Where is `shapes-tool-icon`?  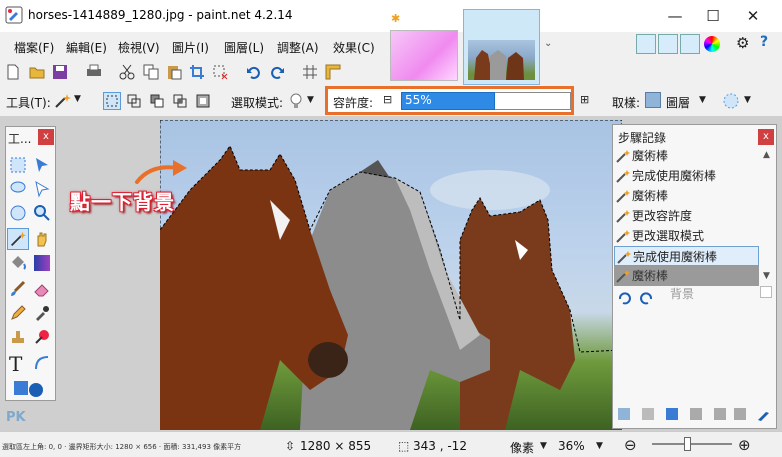 shapes-tool-icon is located at coordinates (29, 388).